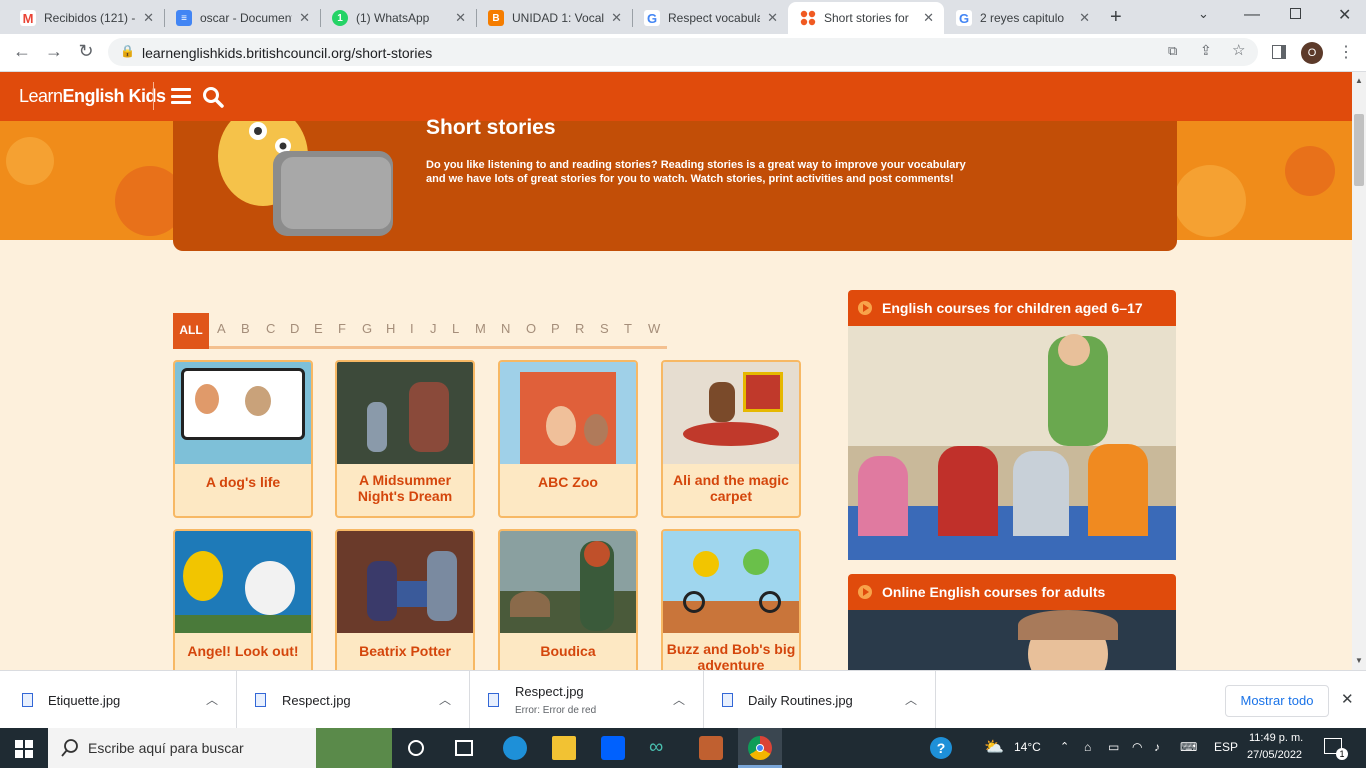 This screenshot has width=1366, height=768. Describe the element at coordinates (654, 328) in the screenshot. I see `filter-letter: W` at that location.